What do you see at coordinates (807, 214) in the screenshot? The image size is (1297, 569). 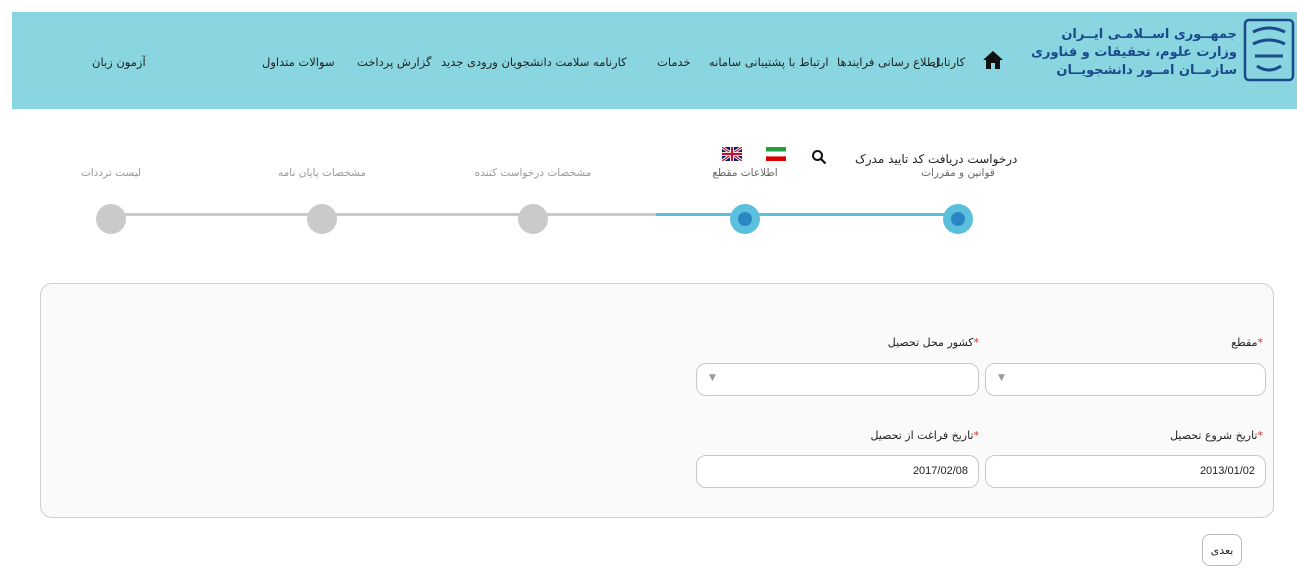 I see `progress-fill` at bounding box center [807, 214].